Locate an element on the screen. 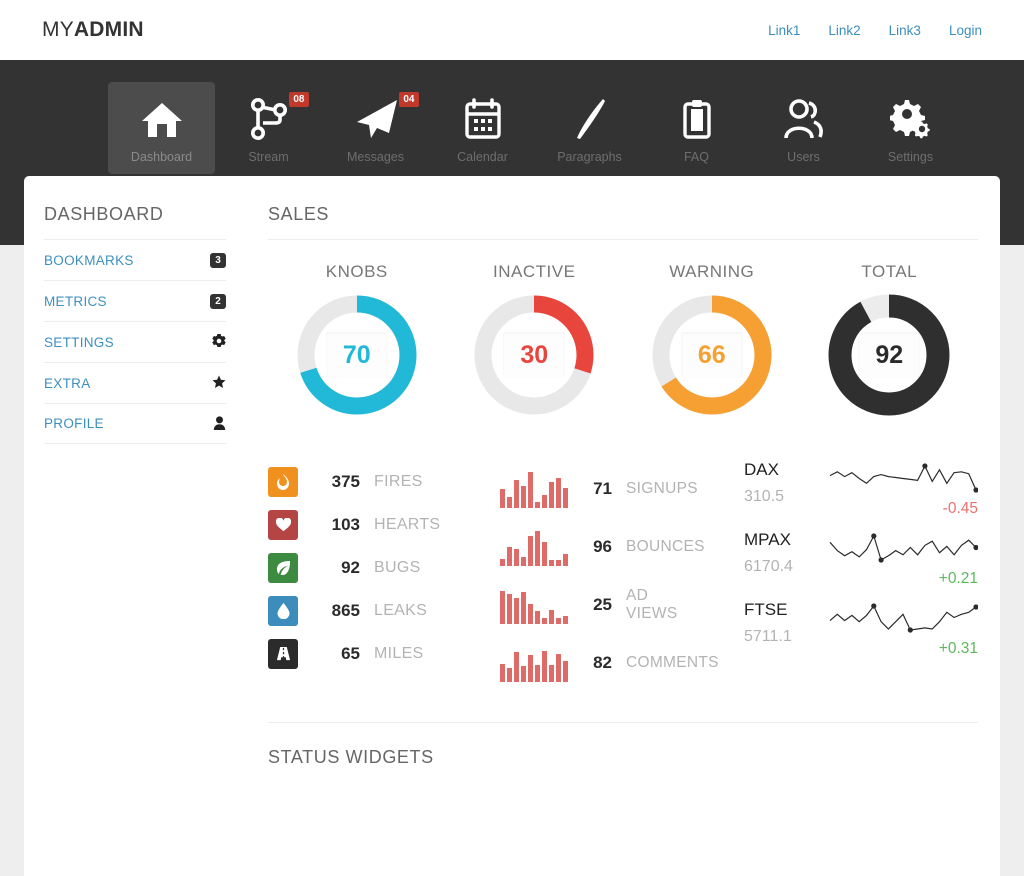  nav-item-dashboard: Dashboard is located at coordinates (161, 128).